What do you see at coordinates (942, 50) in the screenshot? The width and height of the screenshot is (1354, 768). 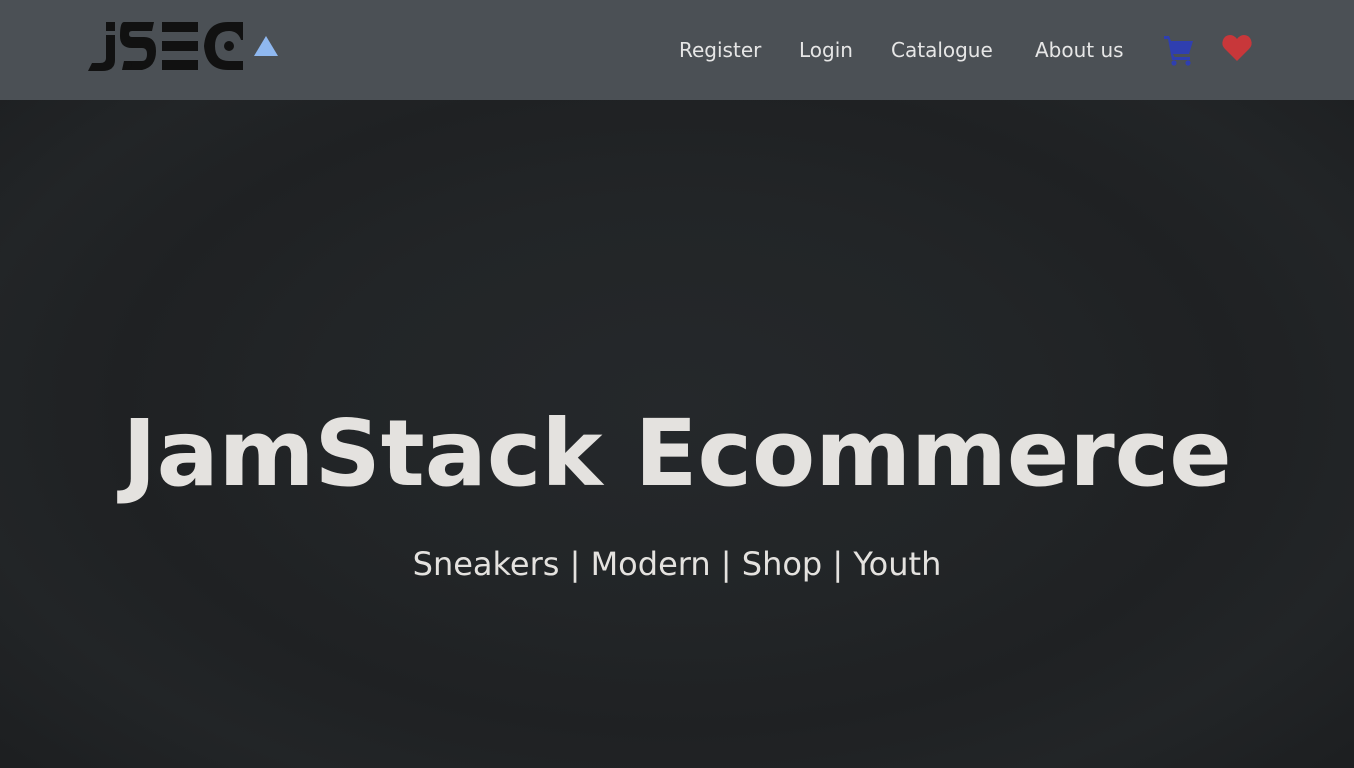 I see `nav-catalogue-link: Catalogue` at bounding box center [942, 50].